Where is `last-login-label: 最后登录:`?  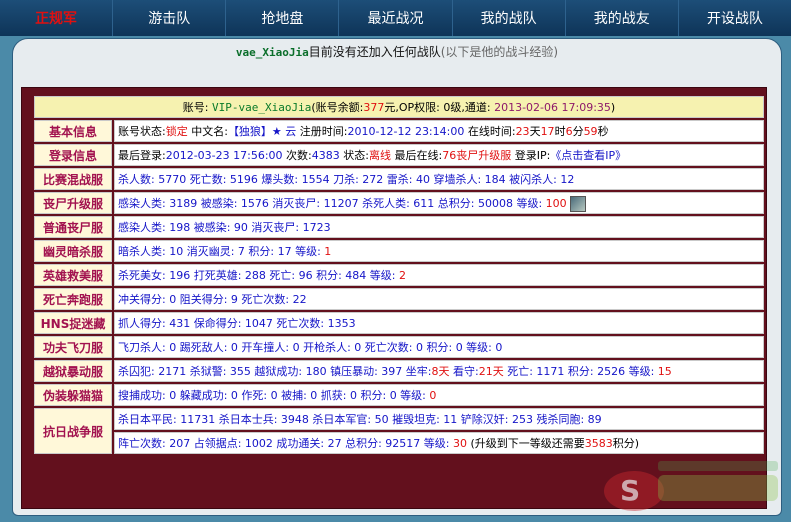
last-login-label: 最后登录: is located at coordinates (142, 155).